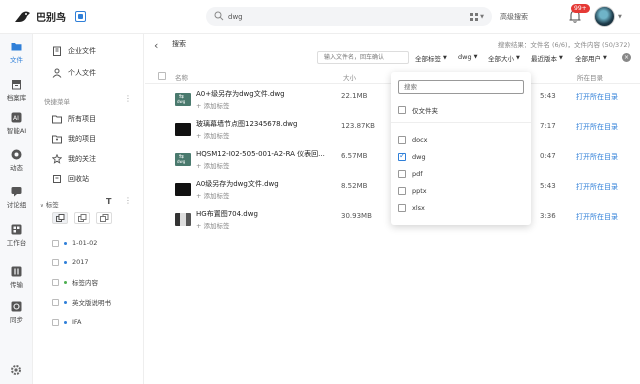 This screenshot has height=384, width=640. What do you see at coordinates (604, 16) in the screenshot?
I see `avatar` at bounding box center [604, 16].